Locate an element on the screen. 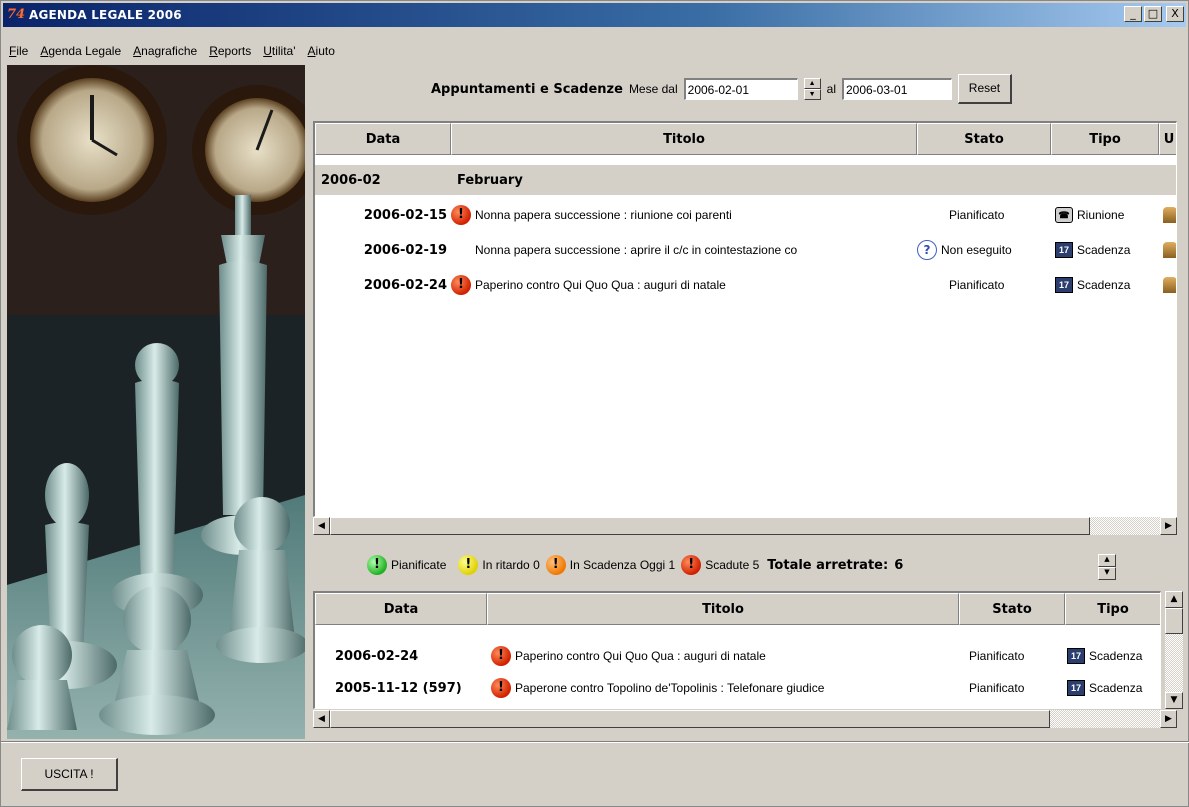  scroll-down-icon: ▼ is located at coordinates (1174, 700).